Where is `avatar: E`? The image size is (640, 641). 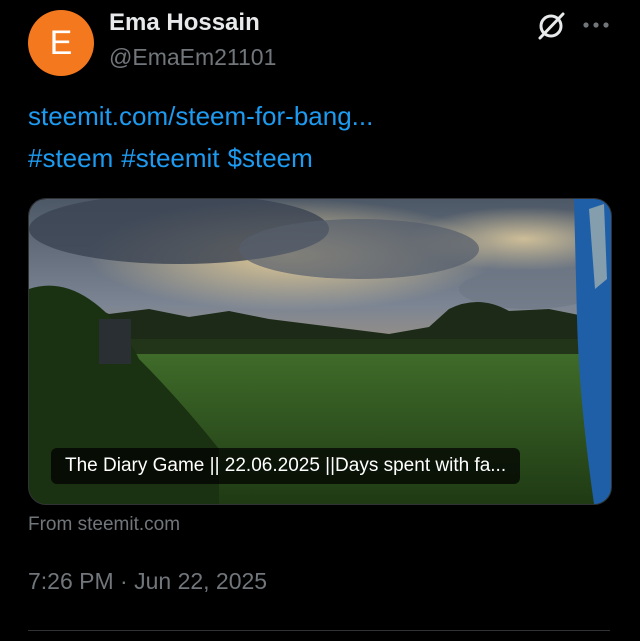
avatar: E is located at coordinates (61, 43).